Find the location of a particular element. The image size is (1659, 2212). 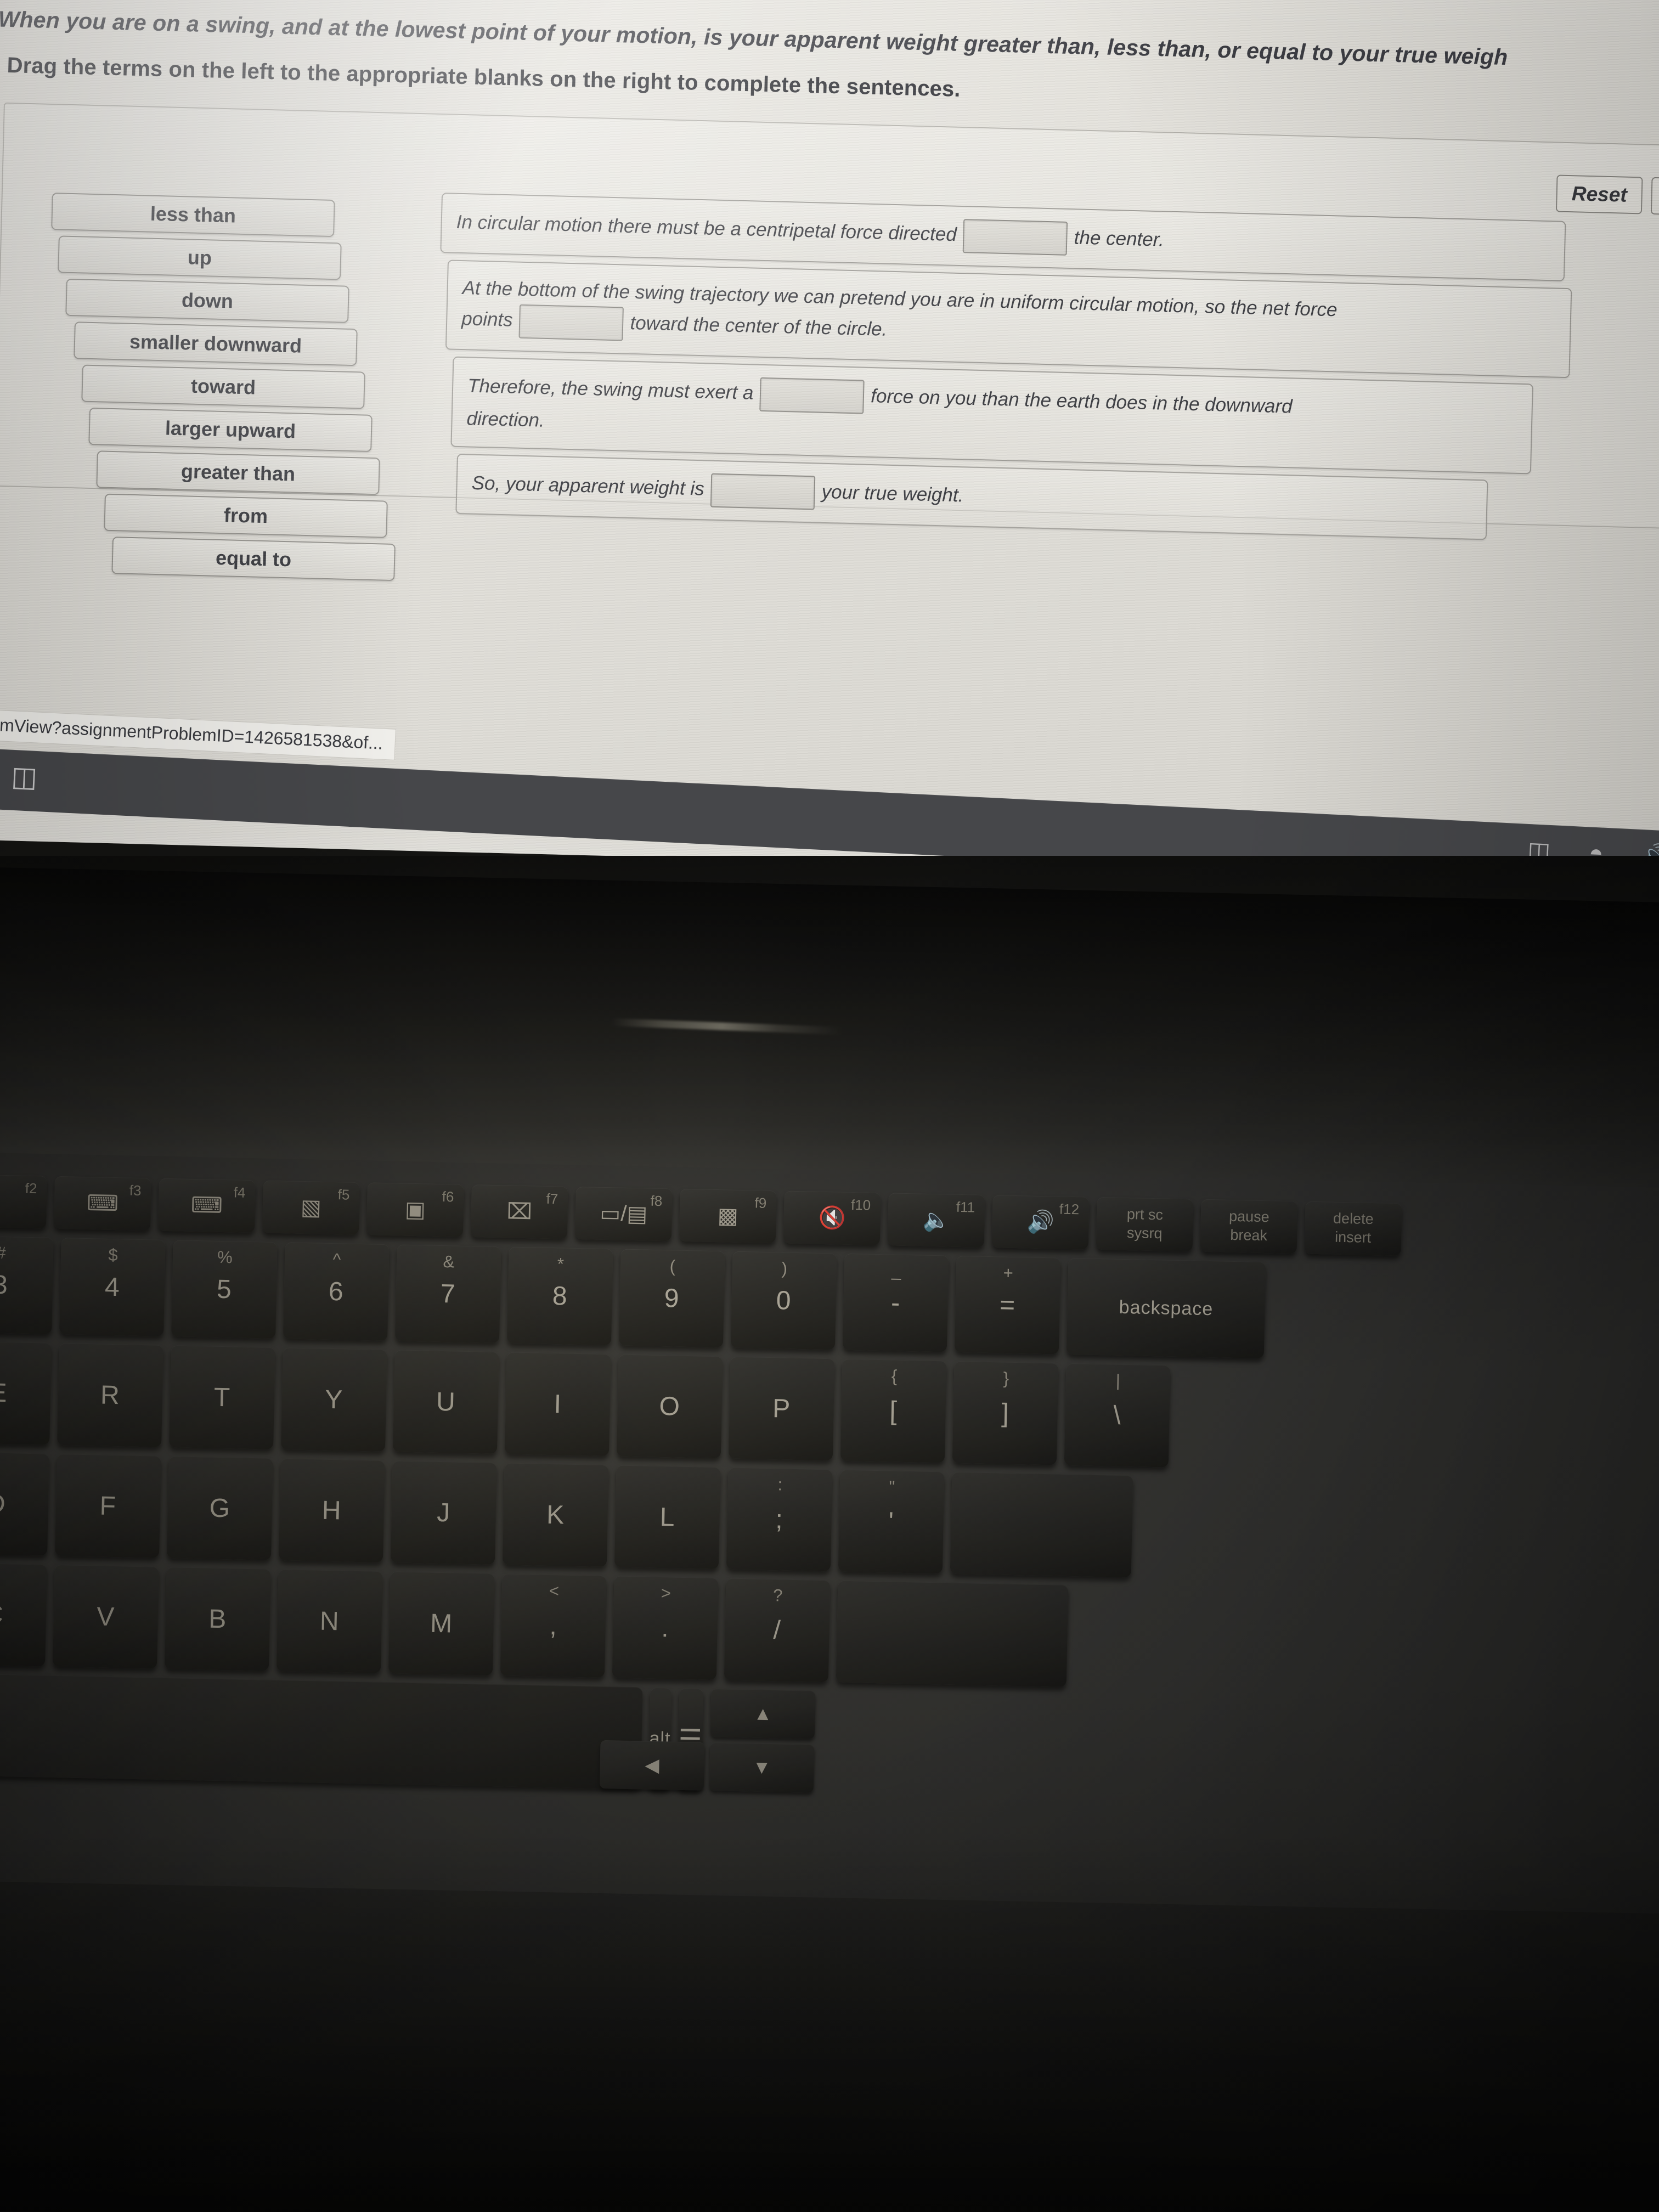

key-shift-legend: > is located at coordinates (666, 1593).